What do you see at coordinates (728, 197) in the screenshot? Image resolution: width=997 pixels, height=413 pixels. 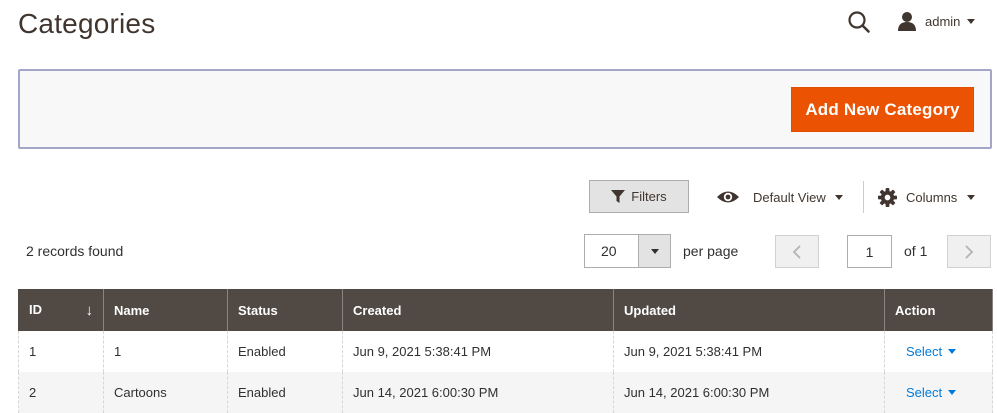 I see `eye-icon` at bounding box center [728, 197].